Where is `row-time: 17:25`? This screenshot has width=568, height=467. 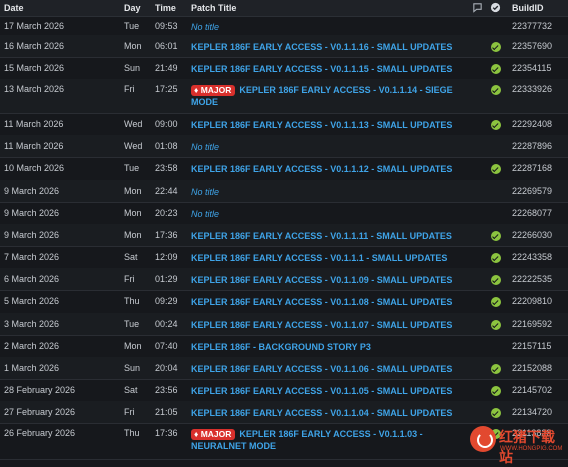
row-time: 17:25 is located at coordinates (166, 89).